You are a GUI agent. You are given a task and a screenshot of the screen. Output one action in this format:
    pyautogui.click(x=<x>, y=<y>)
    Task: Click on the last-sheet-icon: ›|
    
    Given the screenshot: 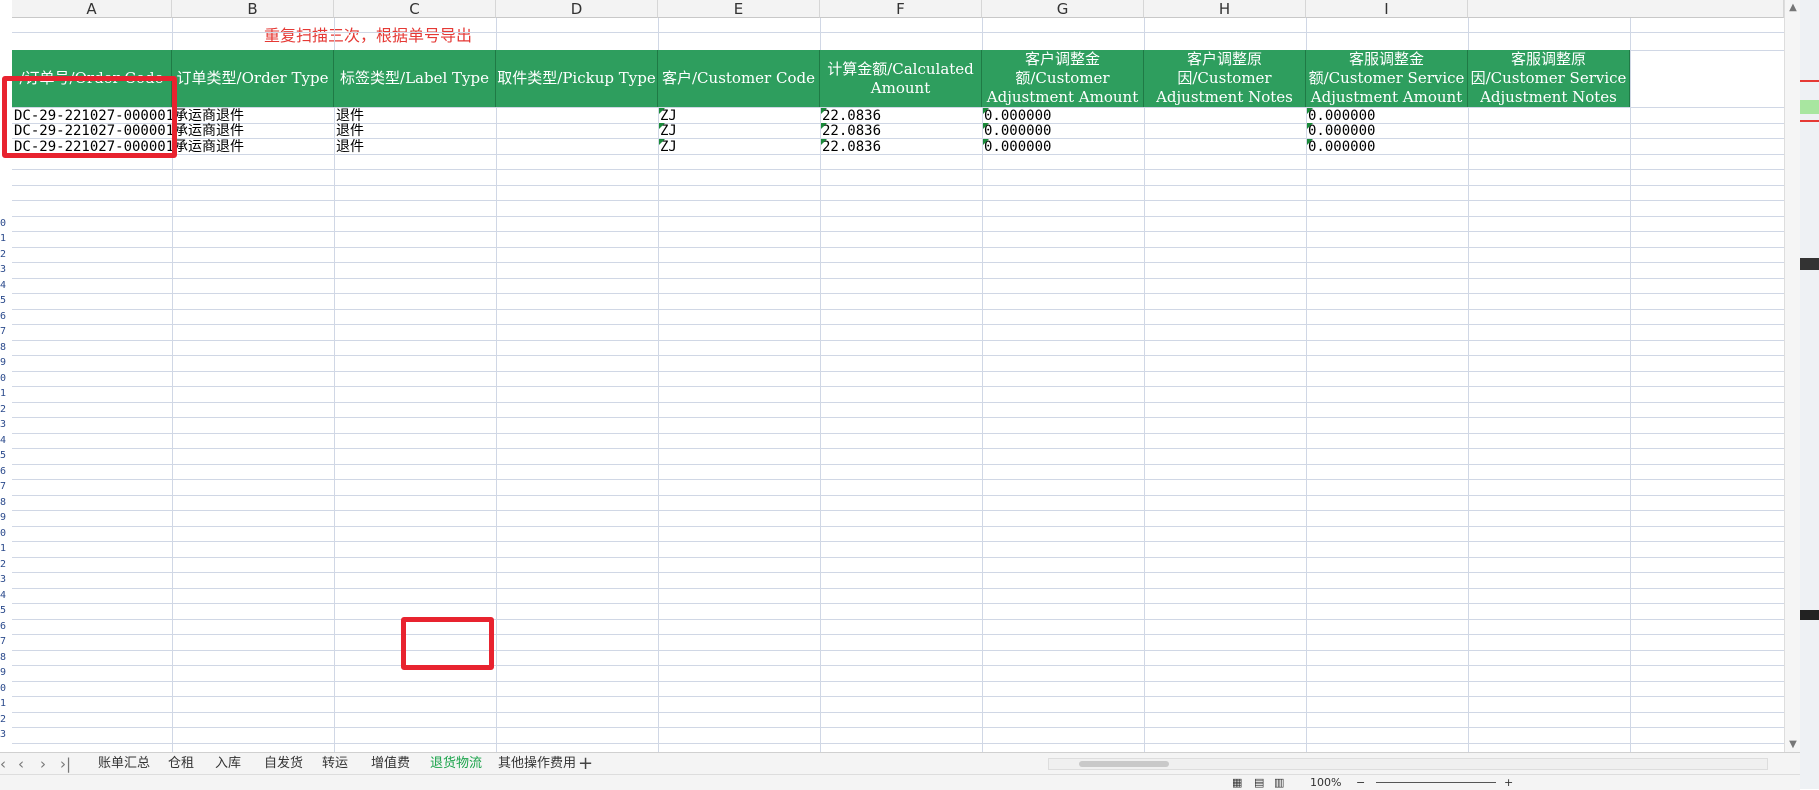 What is the action you would take?
    pyautogui.click(x=65, y=764)
    